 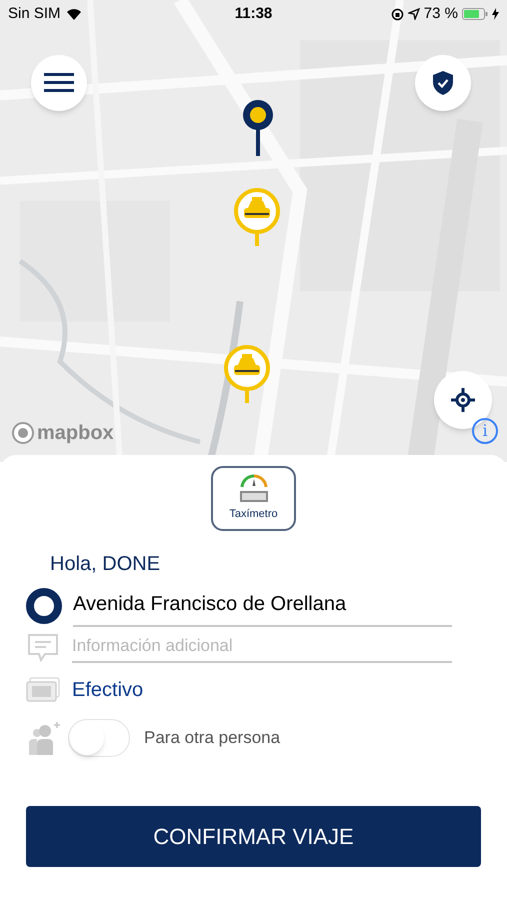 What do you see at coordinates (475, 14) in the screenshot?
I see `battery-icon` at bounding box center [475, 14].